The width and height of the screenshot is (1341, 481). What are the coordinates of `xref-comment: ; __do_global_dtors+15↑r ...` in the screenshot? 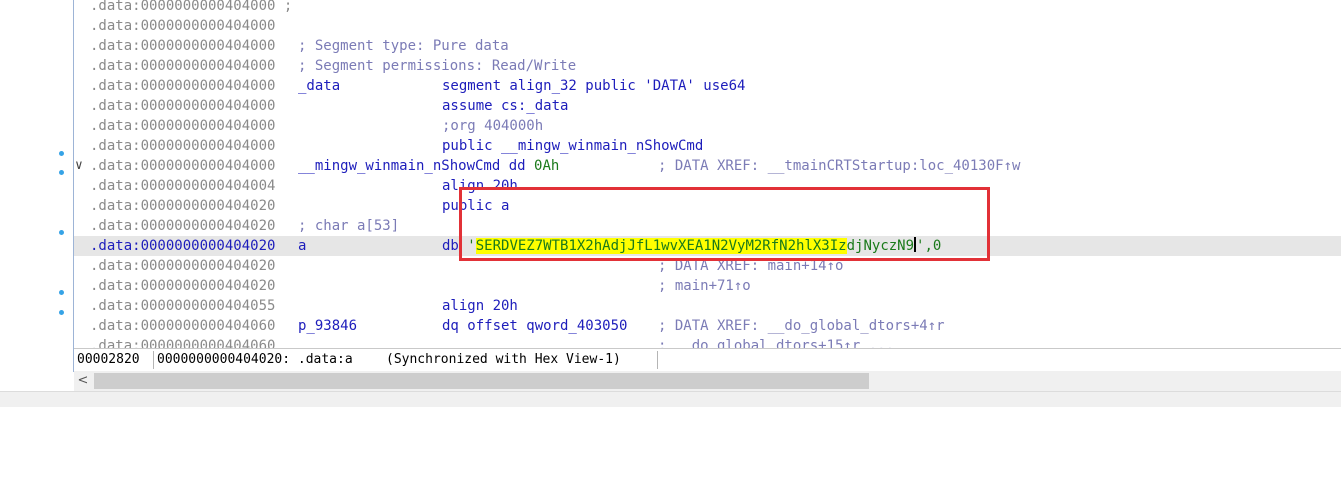 It's located at (776, 342).